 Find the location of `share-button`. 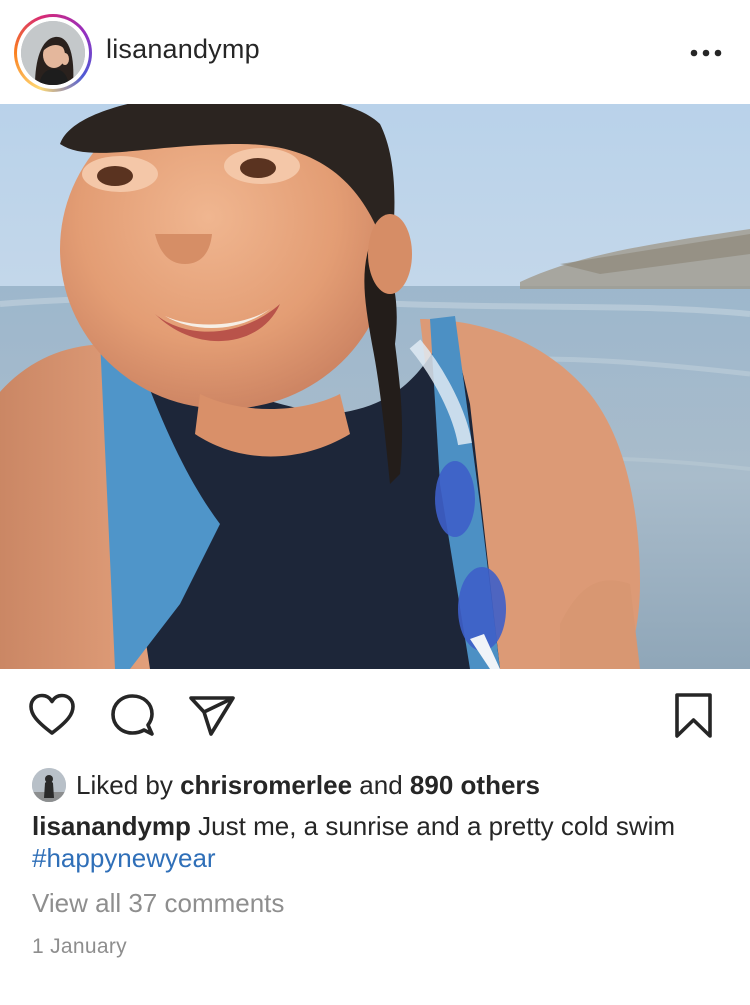

share-button is located at coordinates (212, 716).